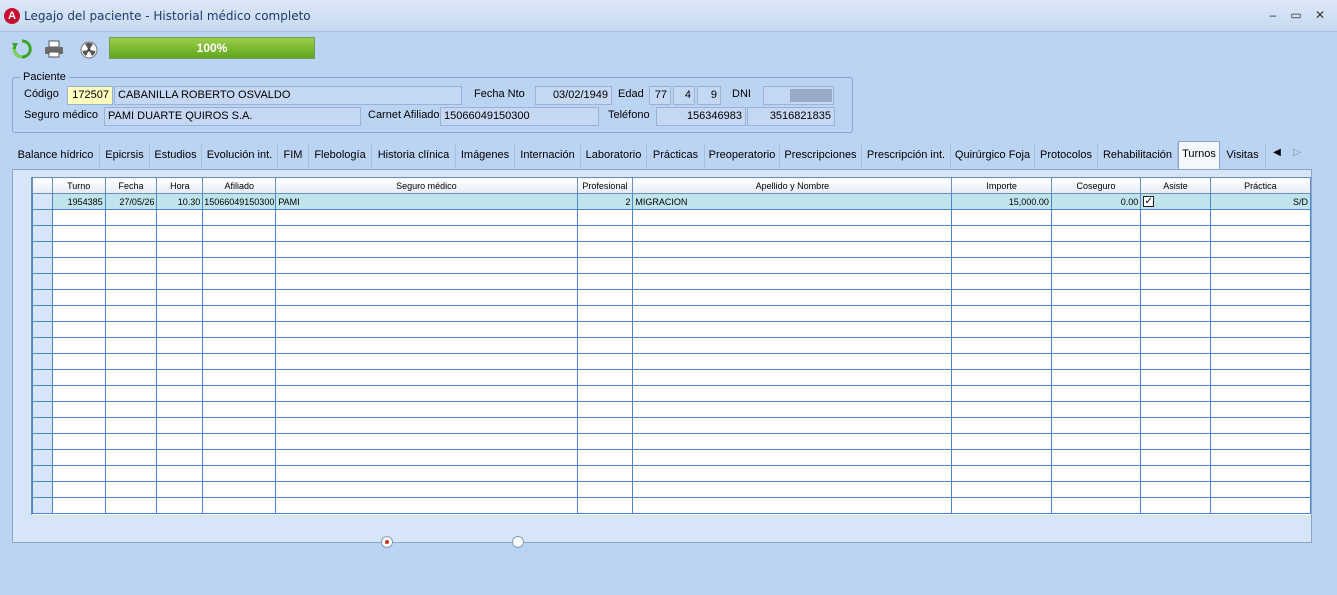 Image resolution: width=1337 pixels, height=595 pixels. I want to click on dni-field, so click(798, 95).